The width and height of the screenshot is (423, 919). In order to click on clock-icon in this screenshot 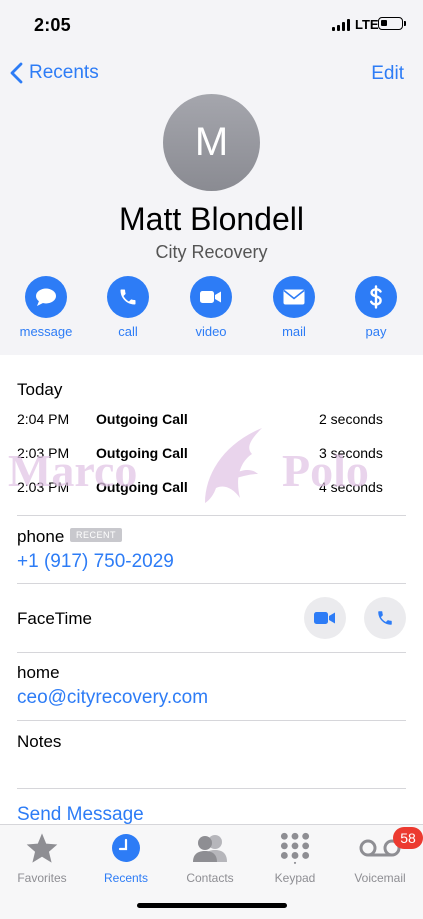, I will do `click(126, 848)`.